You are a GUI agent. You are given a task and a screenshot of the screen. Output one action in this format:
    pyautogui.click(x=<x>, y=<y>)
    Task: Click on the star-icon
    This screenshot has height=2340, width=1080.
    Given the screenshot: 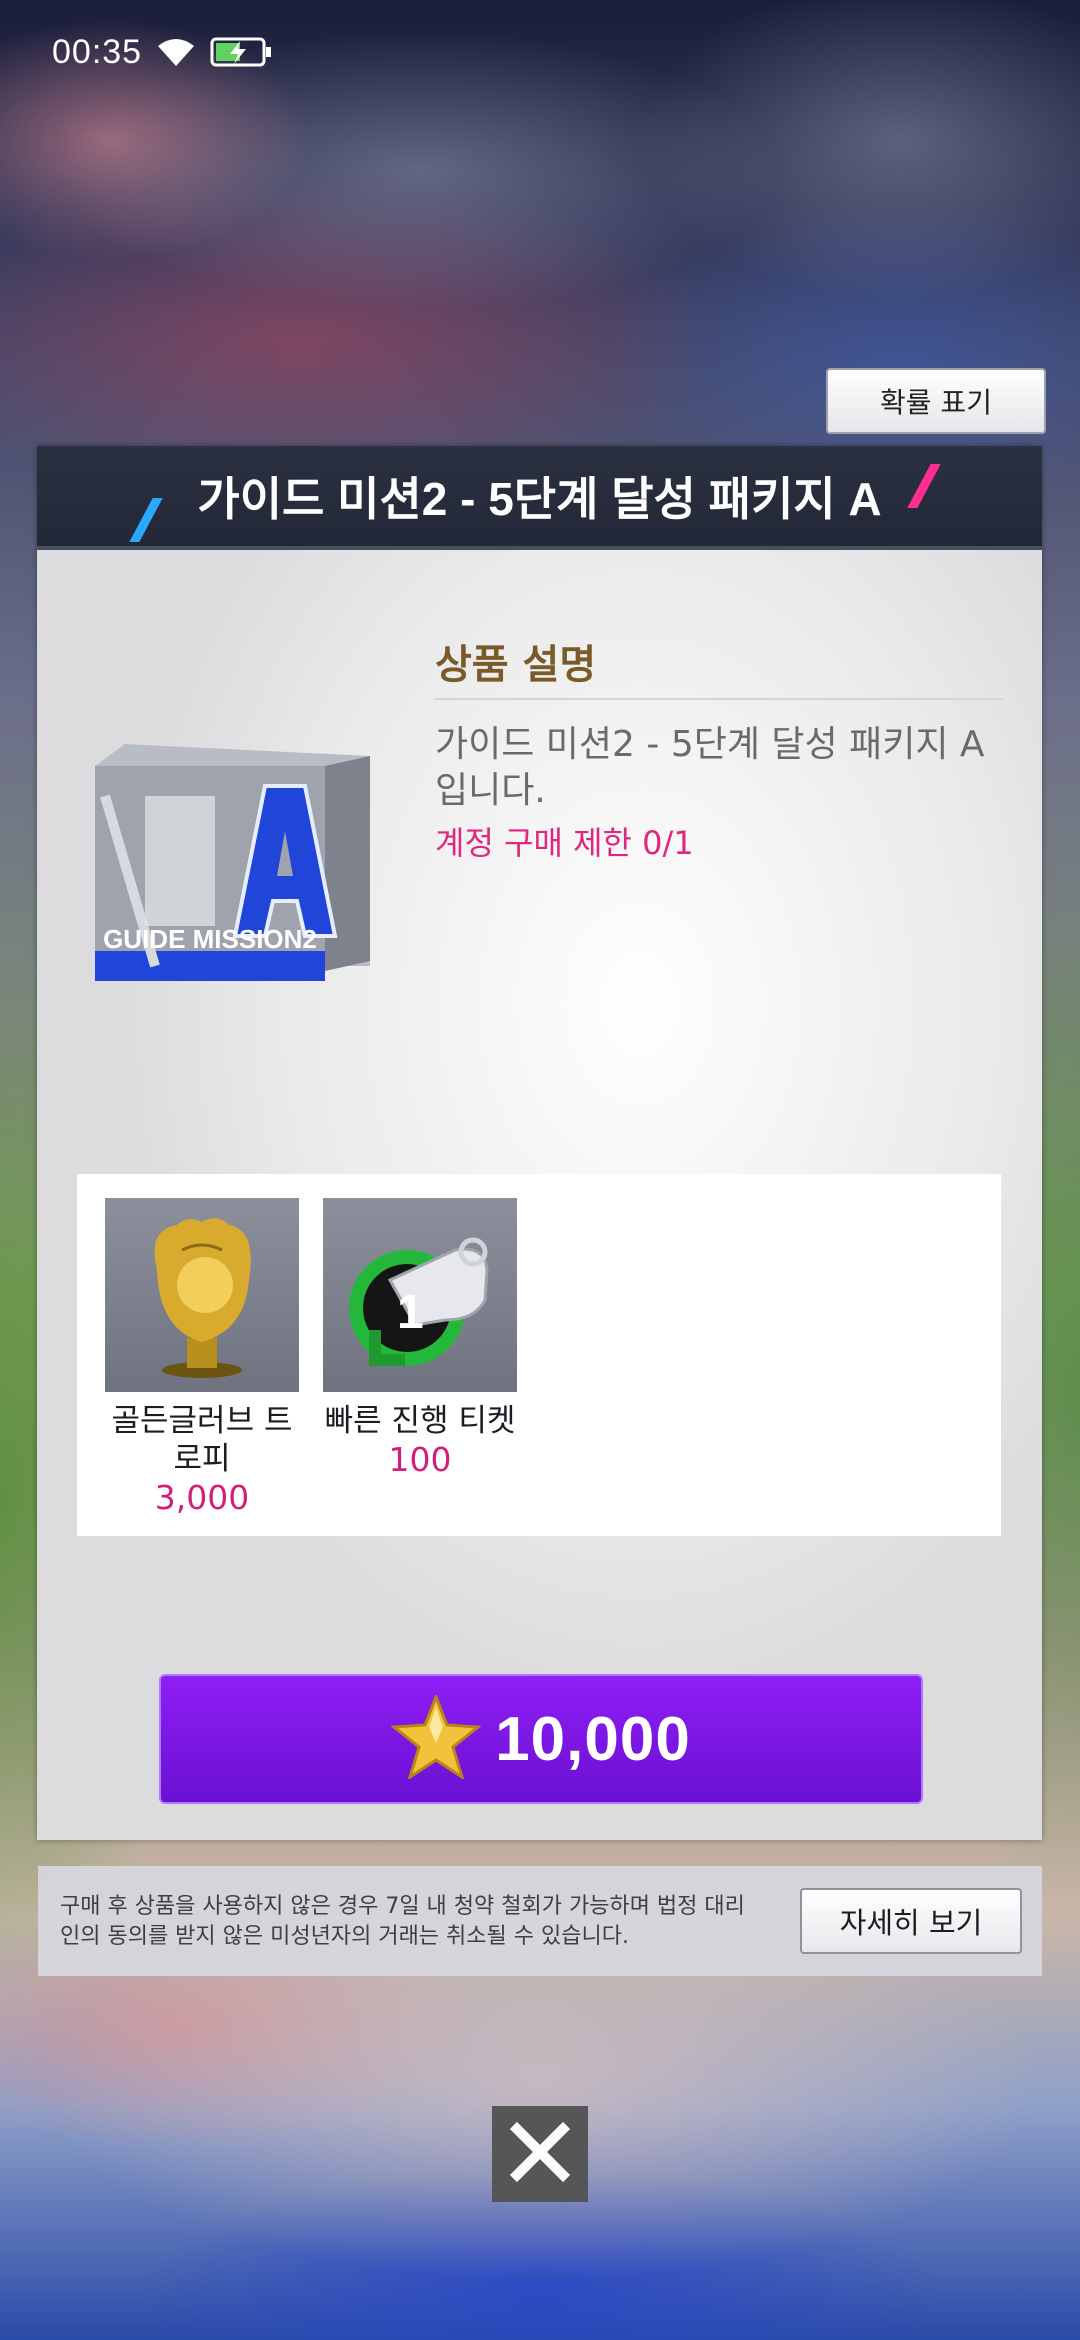 What is the action you would take?
    pyautogui.click(x=436, y=1737)
    